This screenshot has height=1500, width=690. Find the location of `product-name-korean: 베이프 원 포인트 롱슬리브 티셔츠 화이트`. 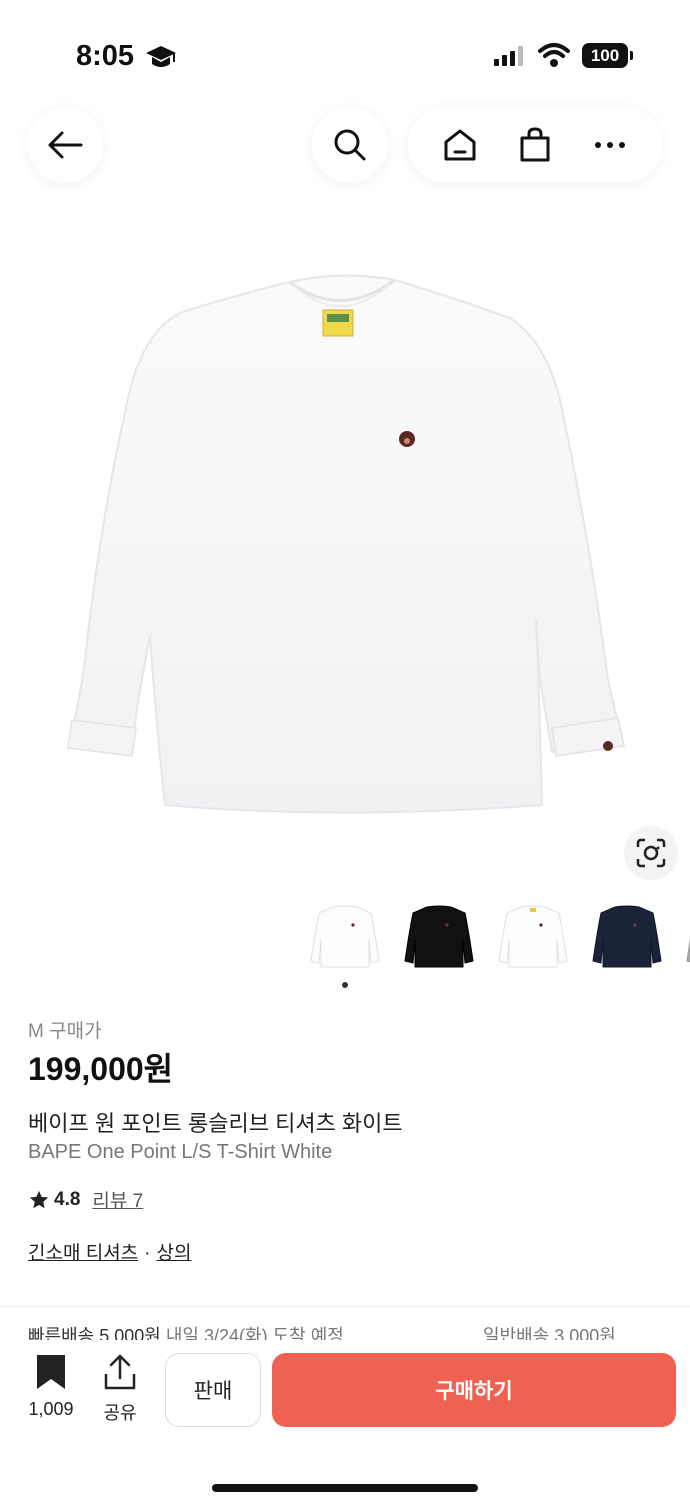

product-name-korean: 베이프 원 포인트 롱슬리브 티셔츠 화이트 is located at coordinates (215, 1123).